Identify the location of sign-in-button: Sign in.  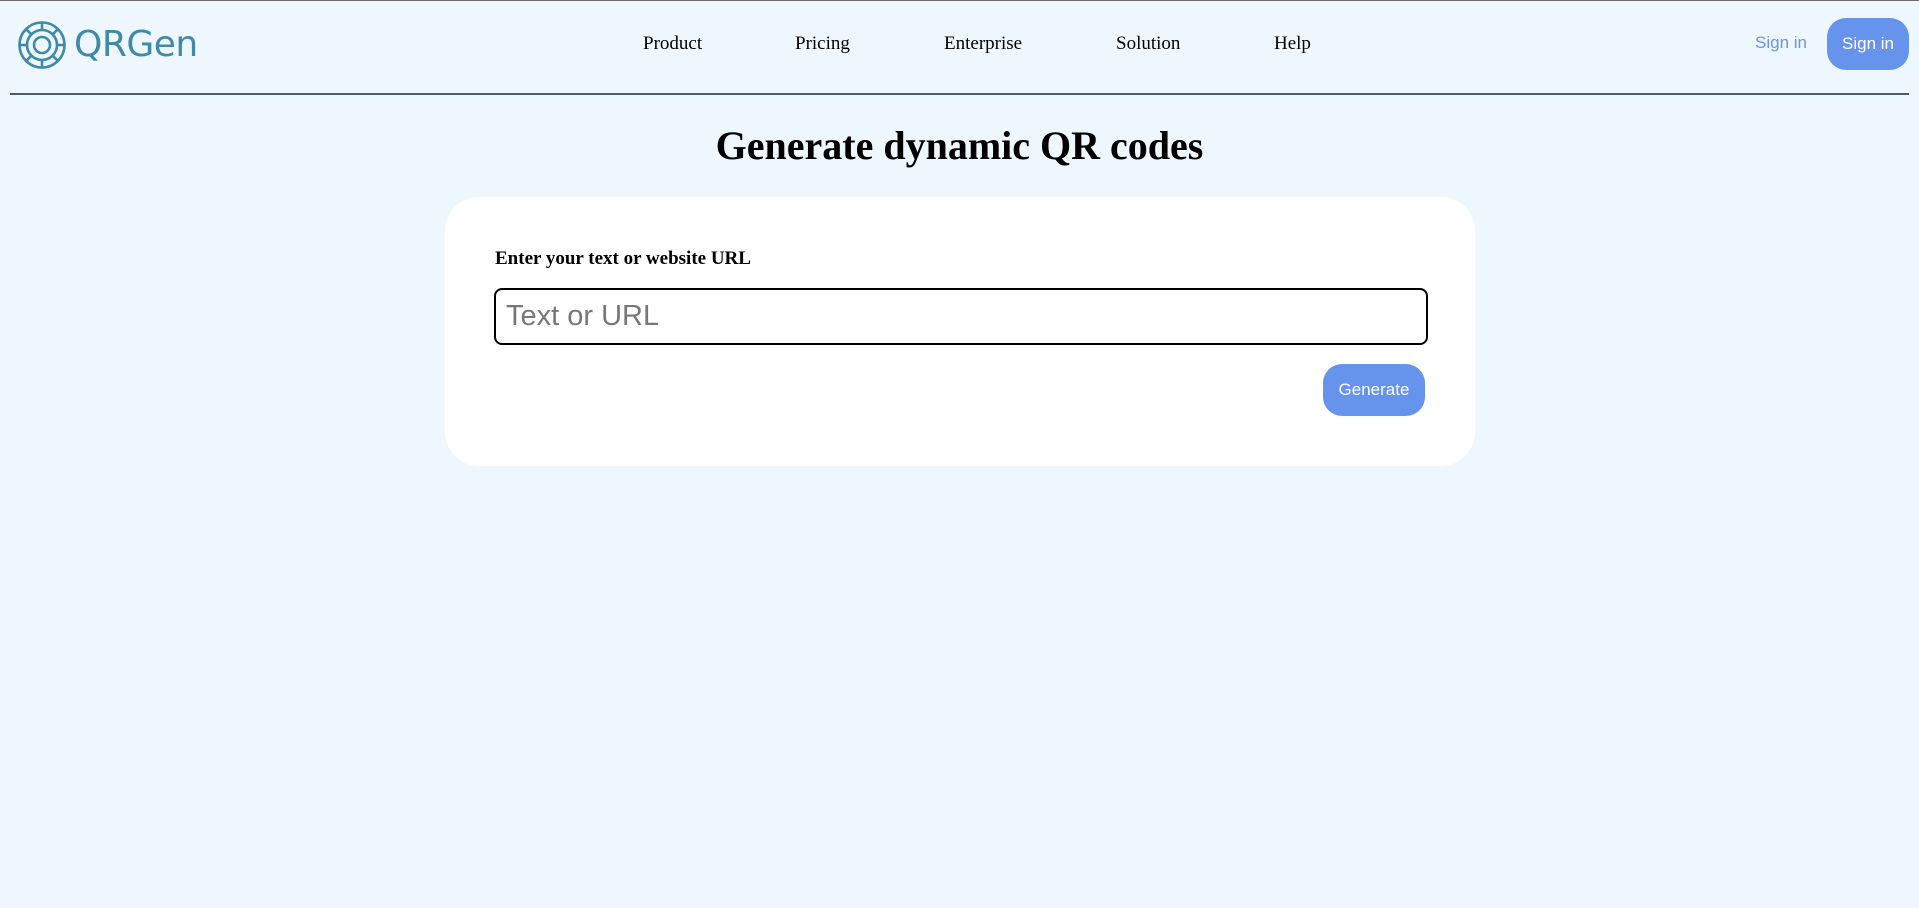
(1868, 44).